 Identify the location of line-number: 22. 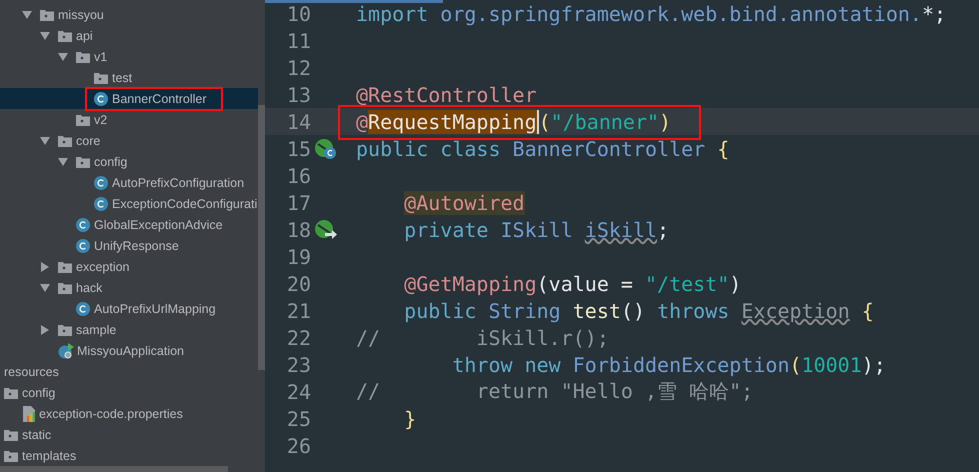
(298, 338).